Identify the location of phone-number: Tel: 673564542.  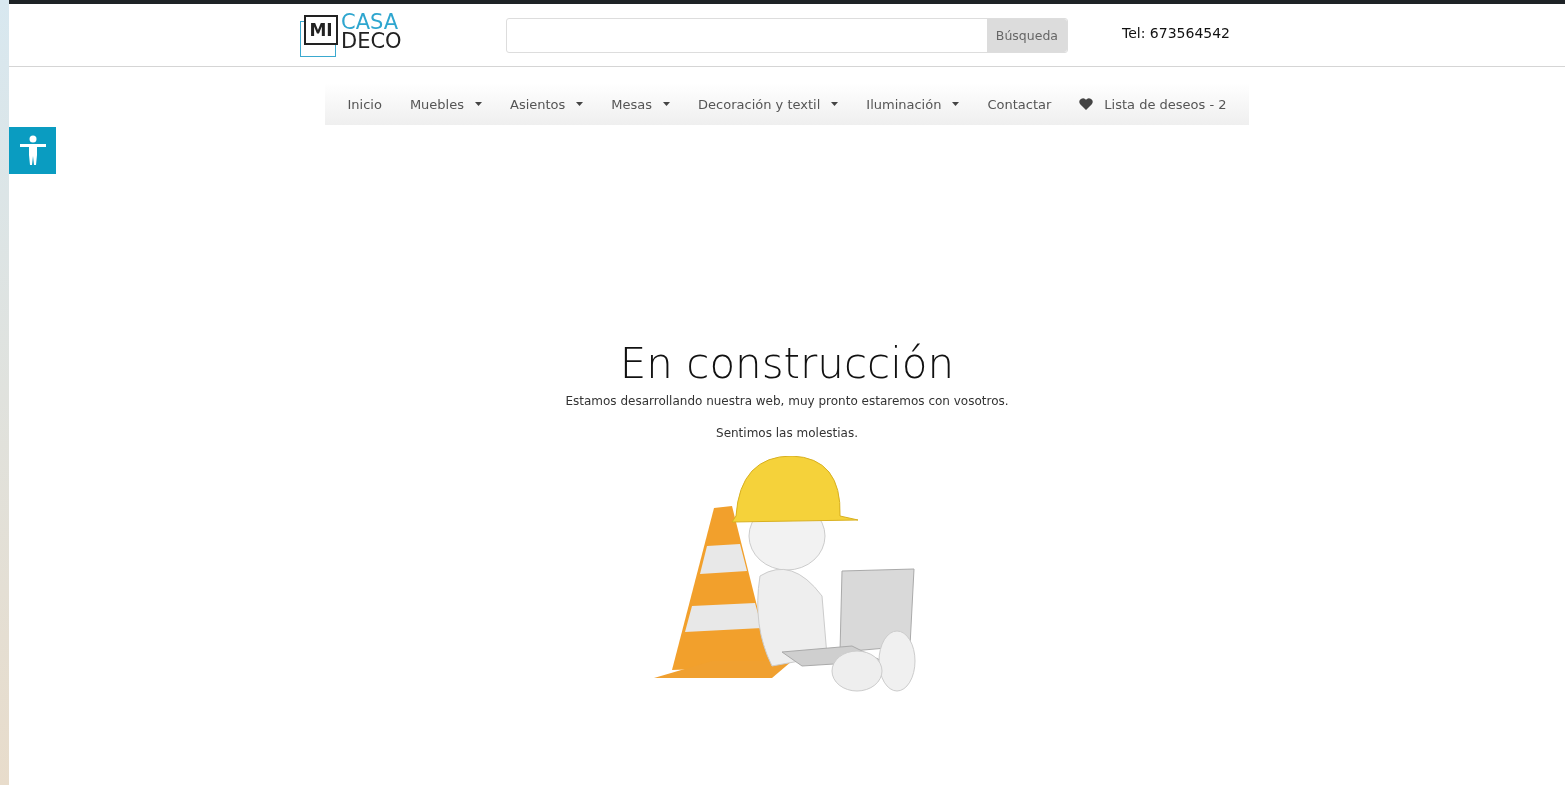
(1176, 33).